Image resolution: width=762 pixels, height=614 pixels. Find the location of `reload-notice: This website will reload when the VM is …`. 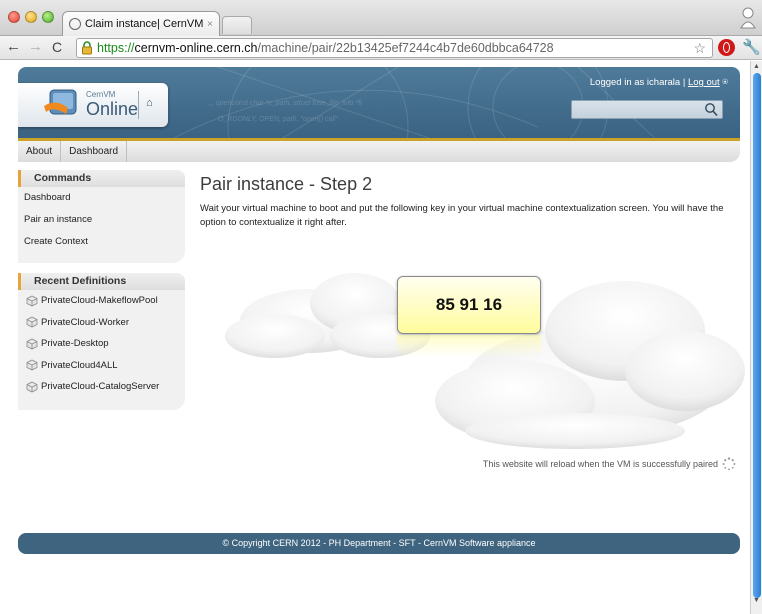

reload-notice: This website will reload when the VM is … is located at coordinates (600, 464).